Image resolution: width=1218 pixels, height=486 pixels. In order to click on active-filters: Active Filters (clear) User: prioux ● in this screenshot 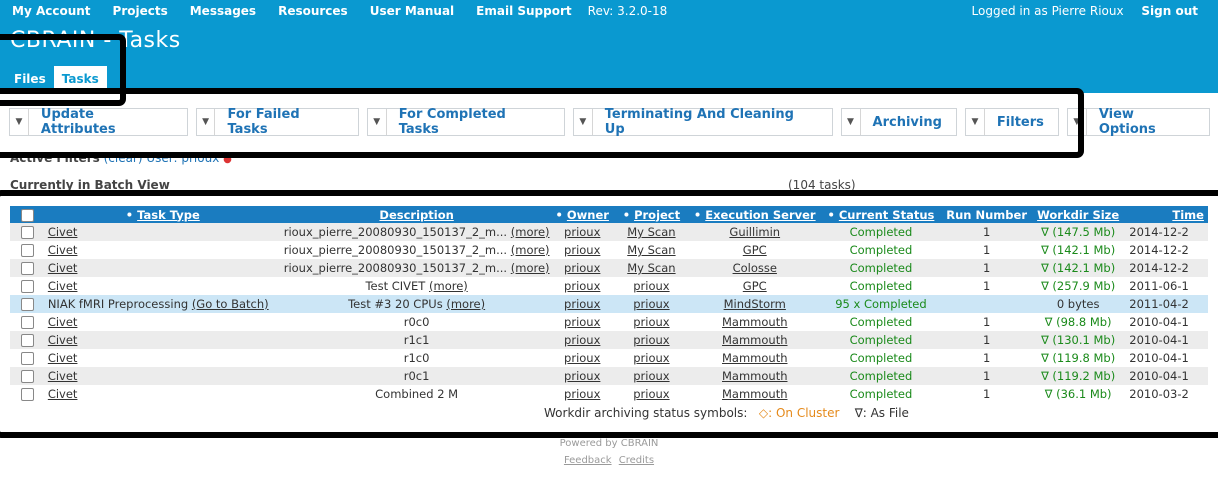, I will do `click(121, 158)`.